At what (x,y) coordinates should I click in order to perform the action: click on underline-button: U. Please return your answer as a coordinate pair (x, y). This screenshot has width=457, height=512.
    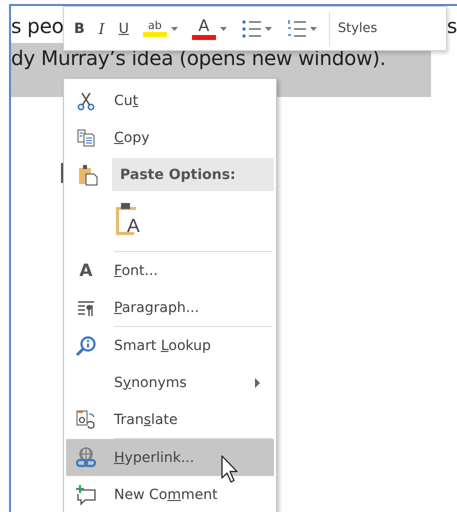
    Looking at the image, I should click on (123, 29).